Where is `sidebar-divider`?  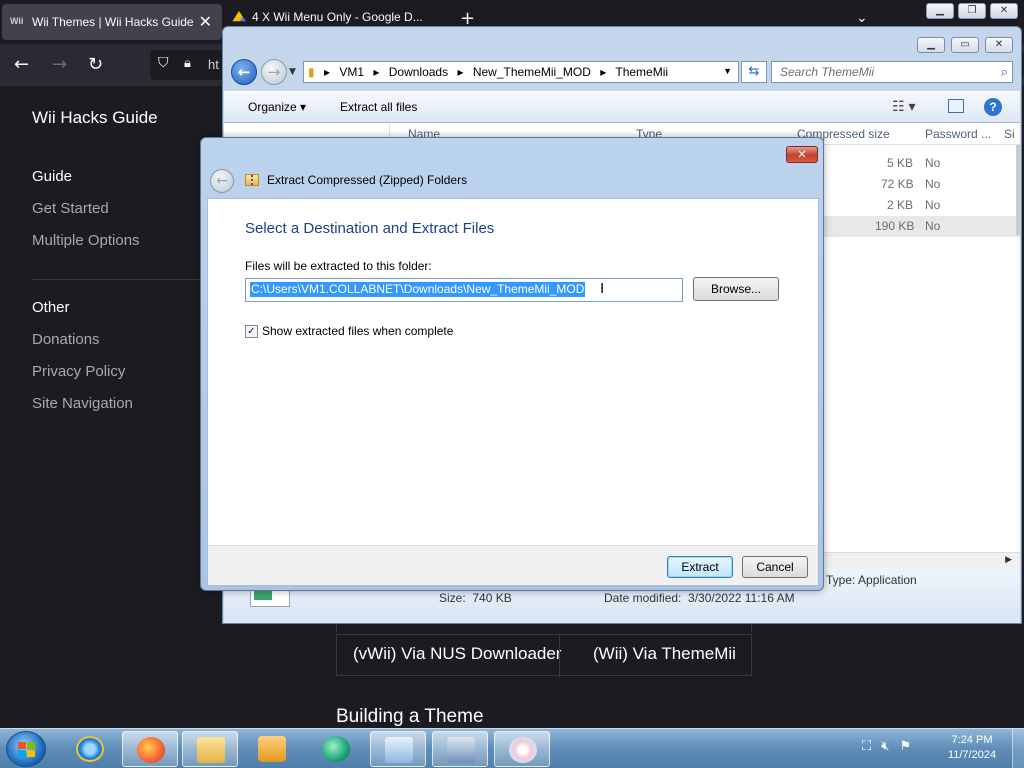
sidebar-divider is located at coordinates (116, 279).